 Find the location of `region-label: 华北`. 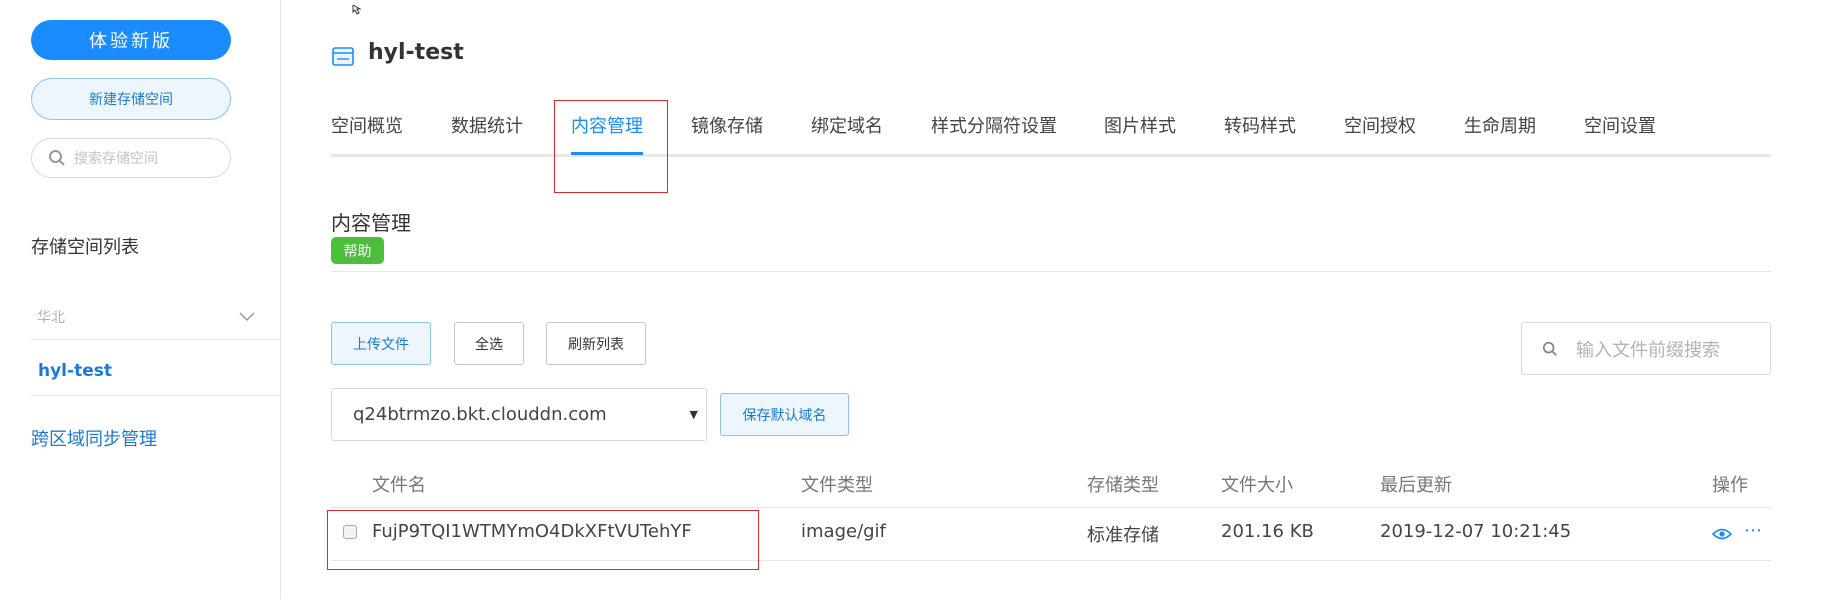

region-label: 华北 is located at coordinates (51, 317).